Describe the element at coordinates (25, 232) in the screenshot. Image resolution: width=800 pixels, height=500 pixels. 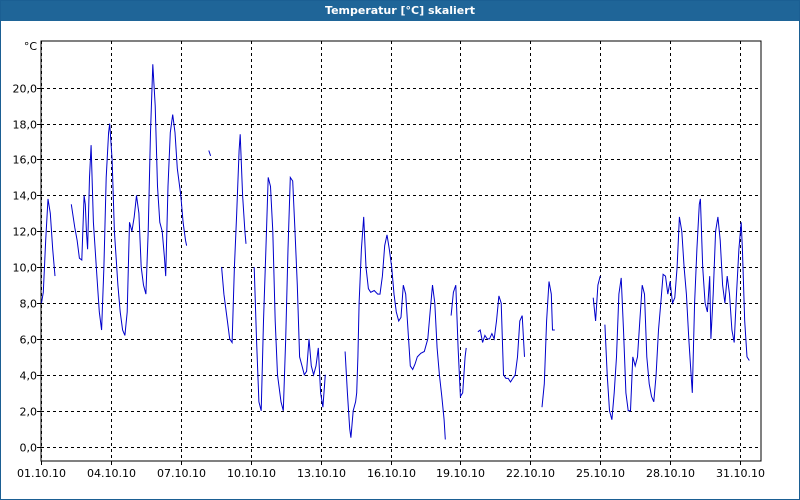
I see `y-tick-label: 12,0` at that location.